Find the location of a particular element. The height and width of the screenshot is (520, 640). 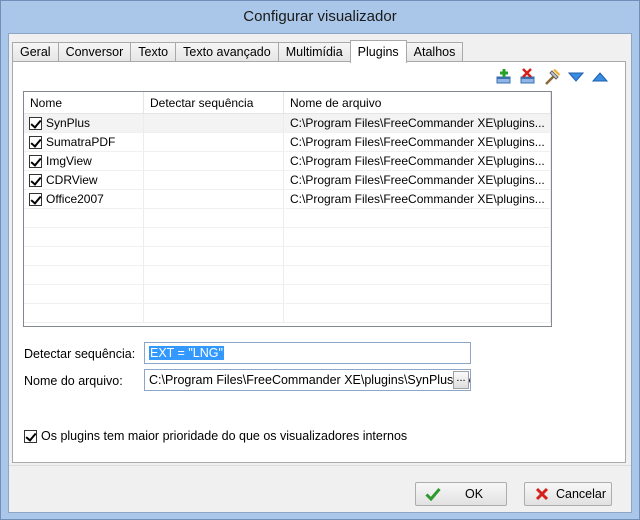

tab-texto: Texto is located at coordinates (153, 52).